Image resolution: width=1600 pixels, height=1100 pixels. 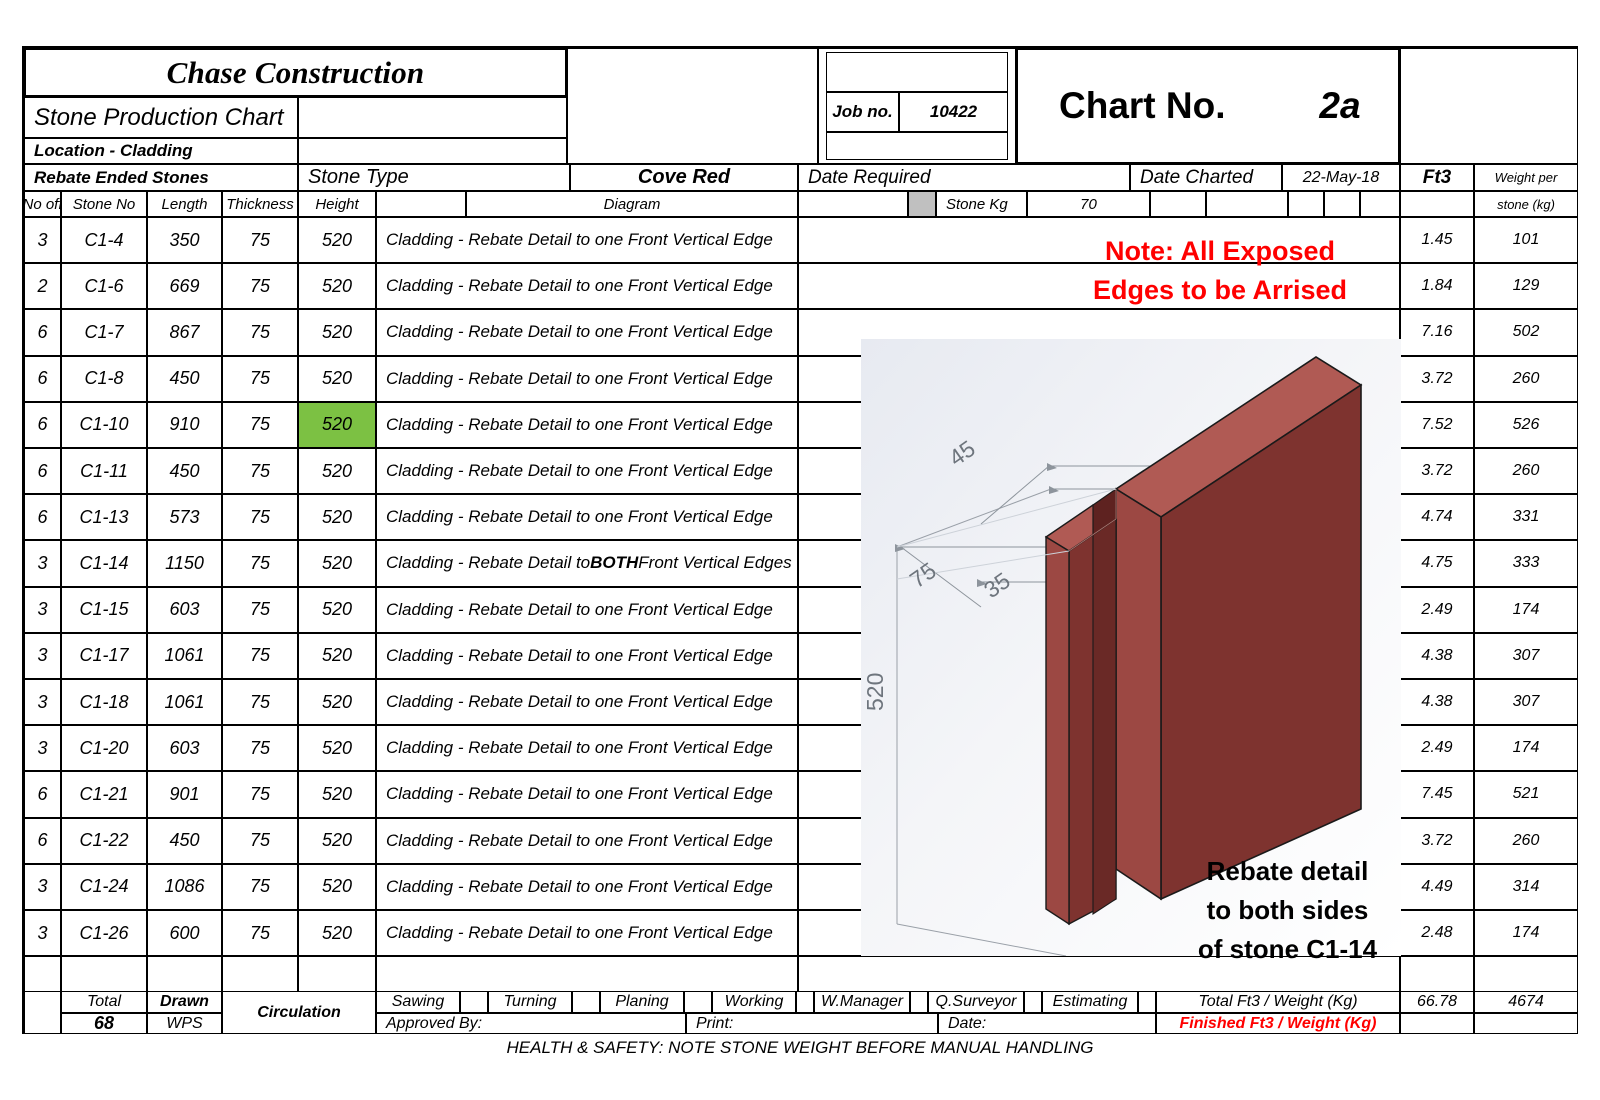 What do you see at coordinates (1526, 886) in the screenshot?
I see `cell-weight: 314` at bounding box center [1526, 886].